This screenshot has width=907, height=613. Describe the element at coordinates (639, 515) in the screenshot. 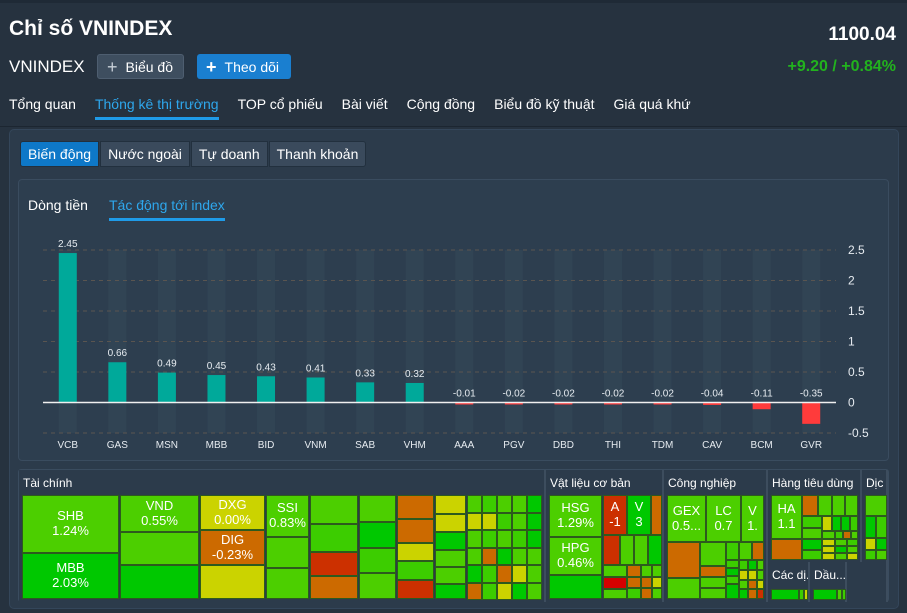

I see `stock-cell-v: V3` at that location.